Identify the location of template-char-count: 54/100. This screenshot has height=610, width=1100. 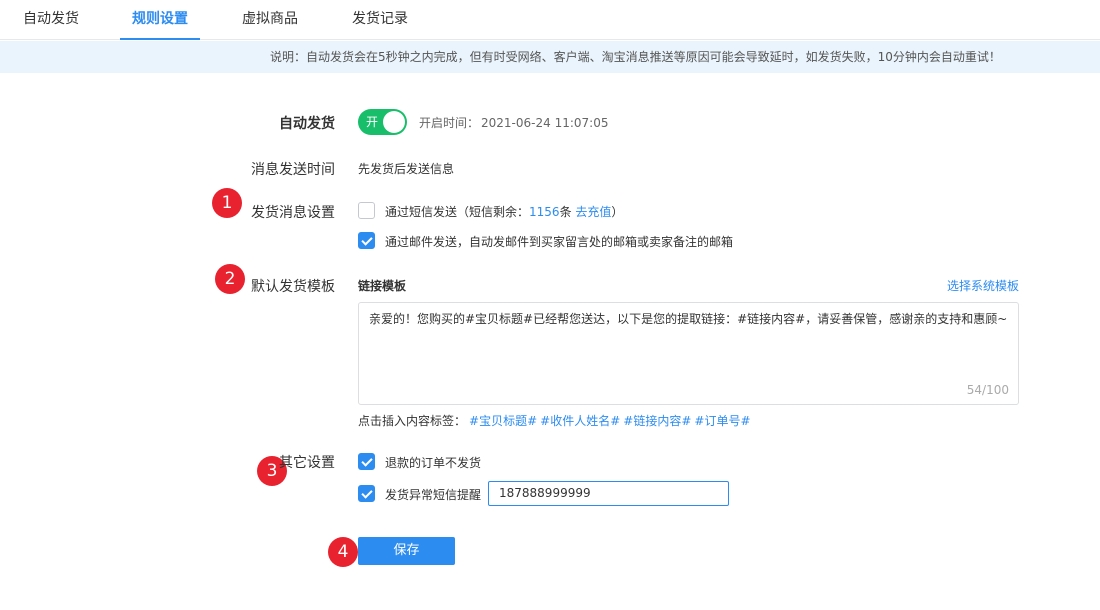
(987, 390).